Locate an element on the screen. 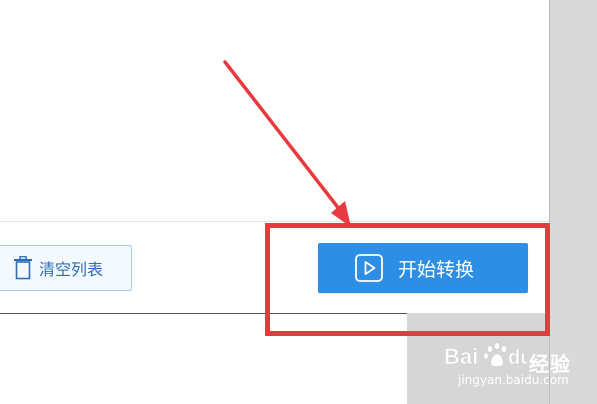 The image size is (597, 404). start-convert-label: 开始转换 is located at coordinates (436, 269).